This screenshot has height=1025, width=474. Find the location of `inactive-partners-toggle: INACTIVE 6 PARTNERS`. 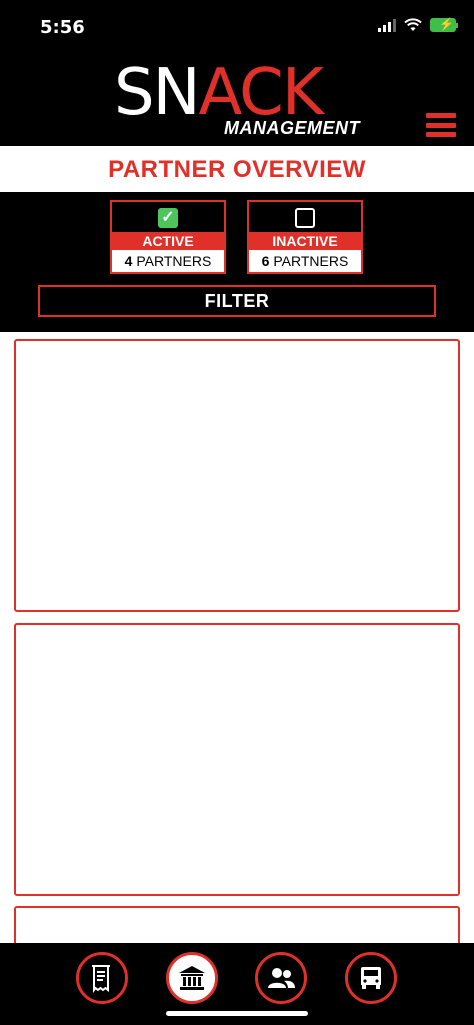

inactive-partners-toggle: INACTIVE 6 PARTNERS is located at coordinates (305, 237).